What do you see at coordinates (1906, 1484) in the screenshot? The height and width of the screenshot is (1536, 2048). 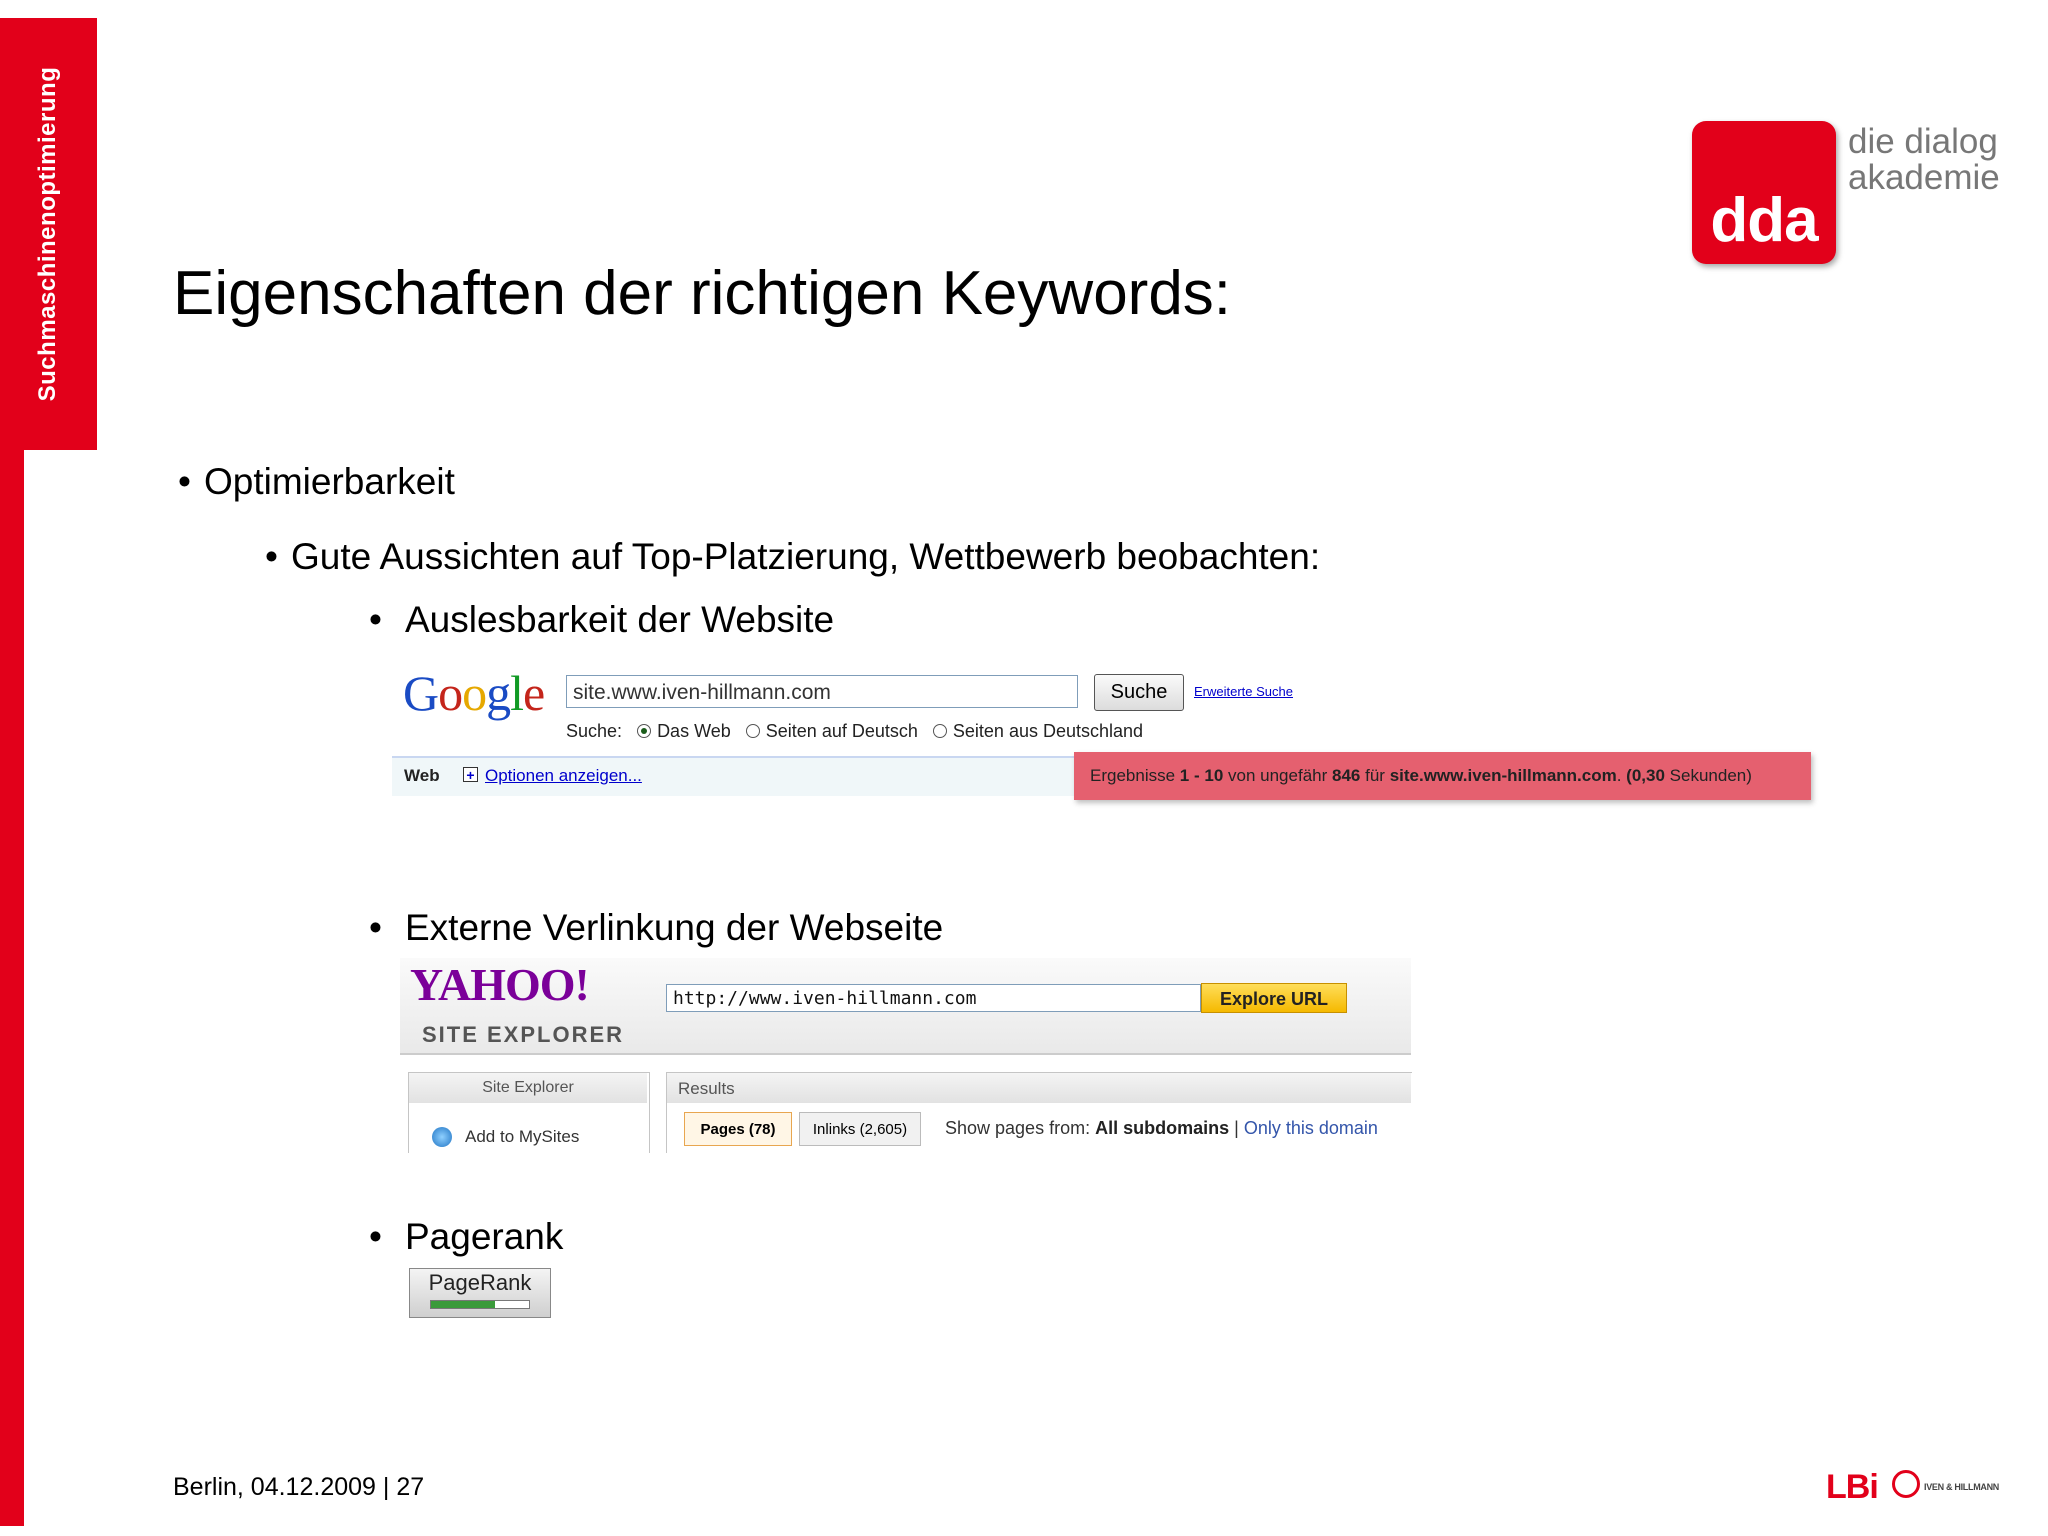 I see `partner-logo-icon` at bounding box center [1906, 1484].